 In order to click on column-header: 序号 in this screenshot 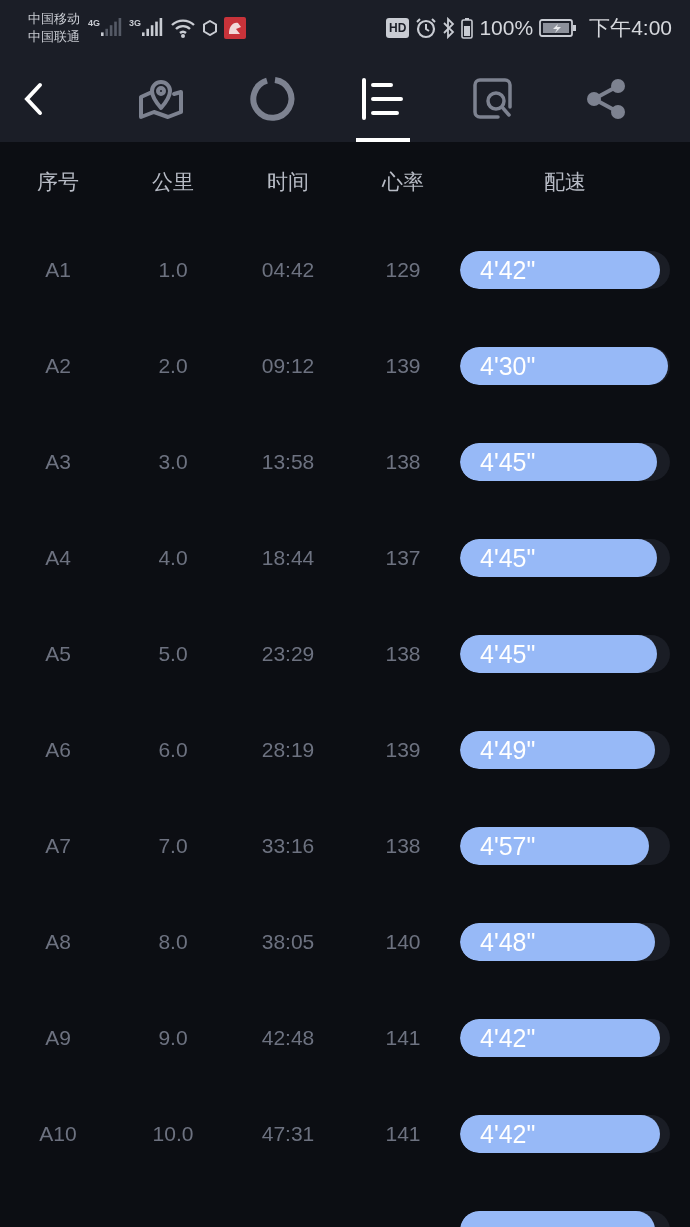, I will do `click(58, 182)`.